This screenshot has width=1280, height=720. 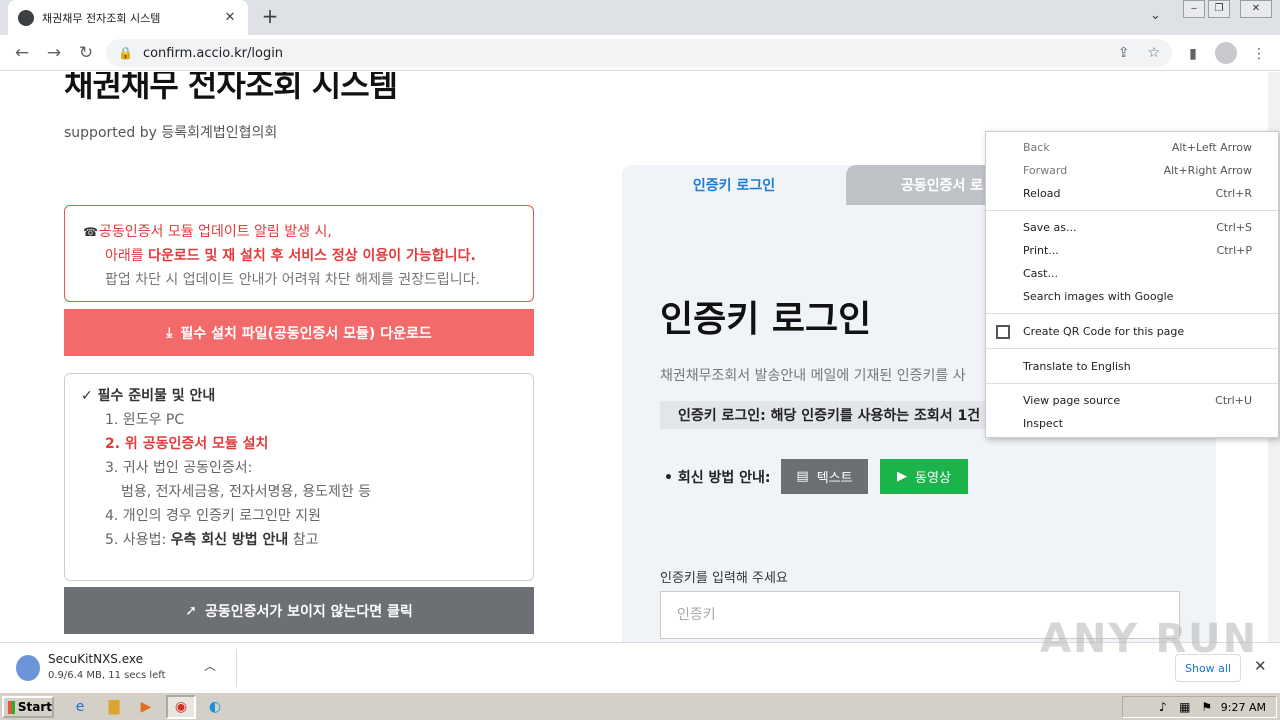 What do you see at coordinates (1207, 170) in the screenshot?
I see `menu-forward-shortcut: Alt+Right Arrow` at bounding box center [1207, 170].